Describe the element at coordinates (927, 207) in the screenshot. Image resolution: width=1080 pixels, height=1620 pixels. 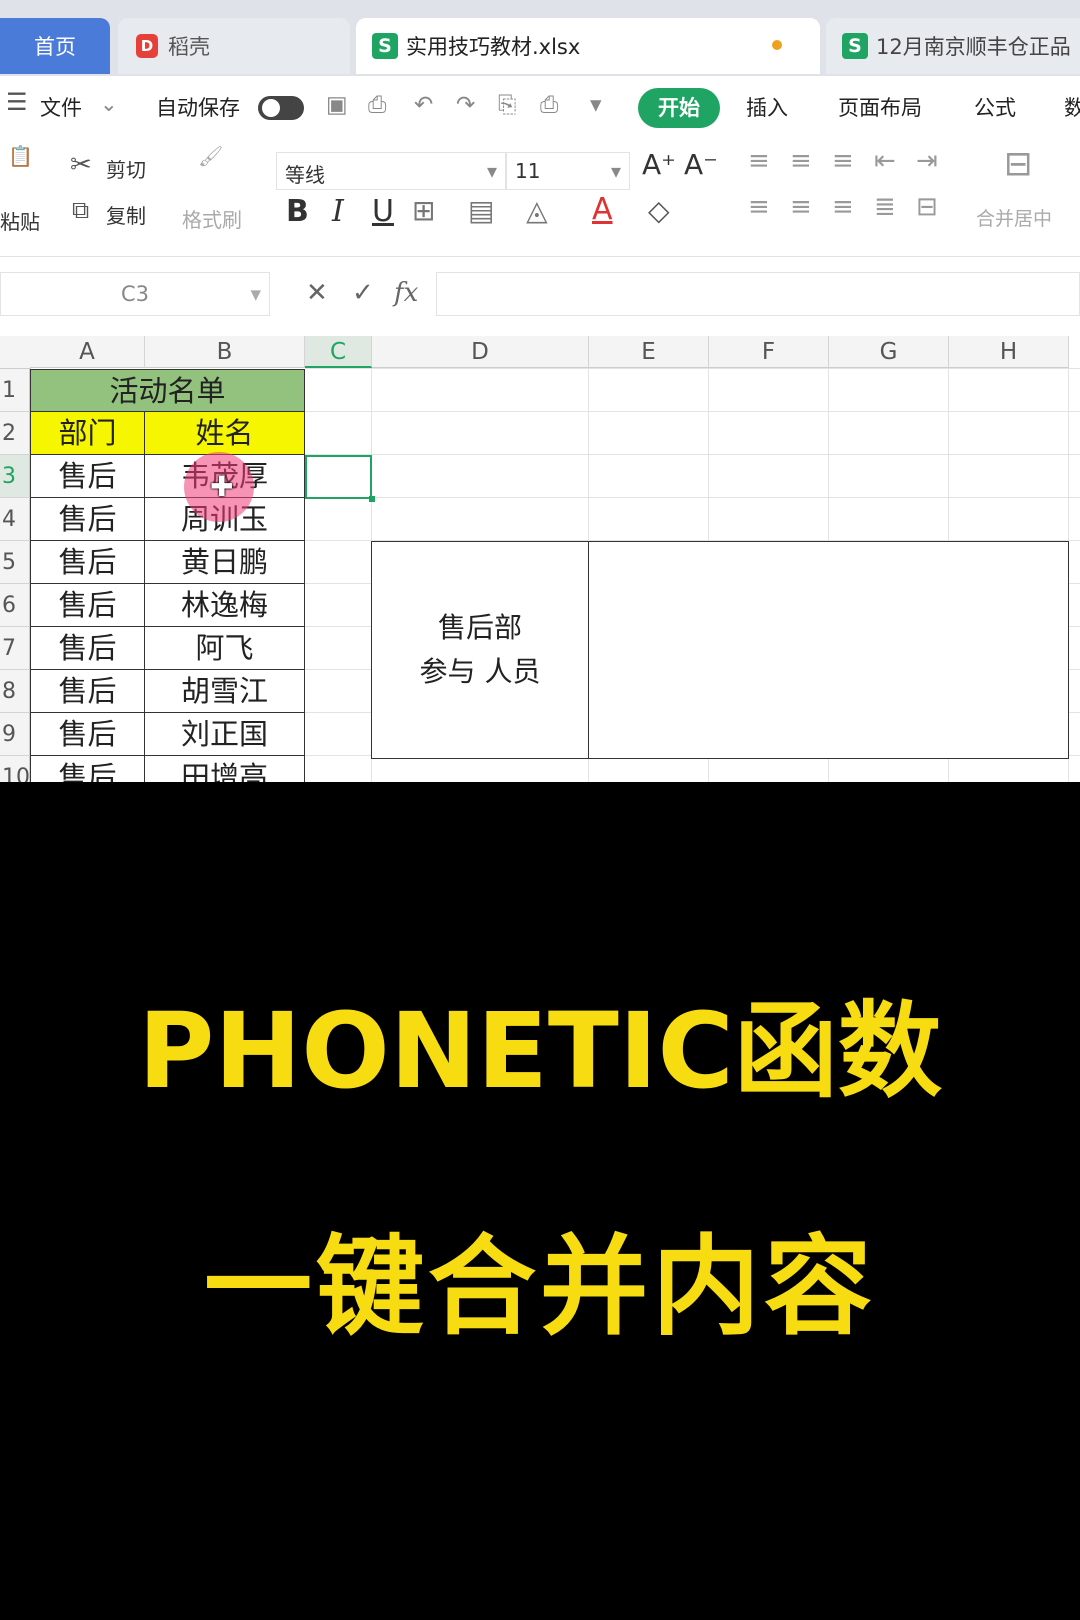
I see `distribute-icon: ⊟` at that location.